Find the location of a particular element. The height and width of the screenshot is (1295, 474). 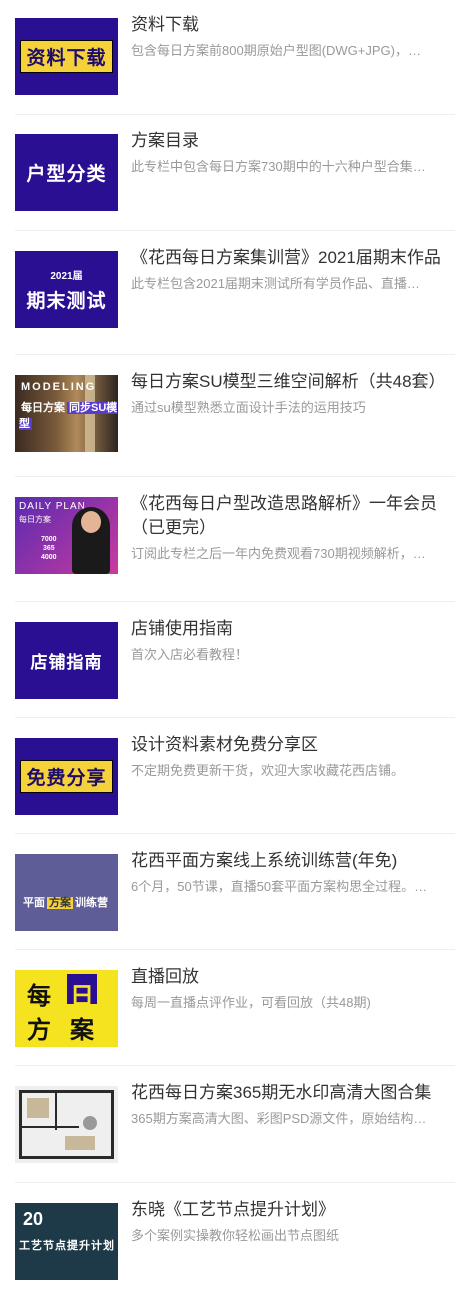

item-title: 资料下载 is located at coordinates (165, 24).